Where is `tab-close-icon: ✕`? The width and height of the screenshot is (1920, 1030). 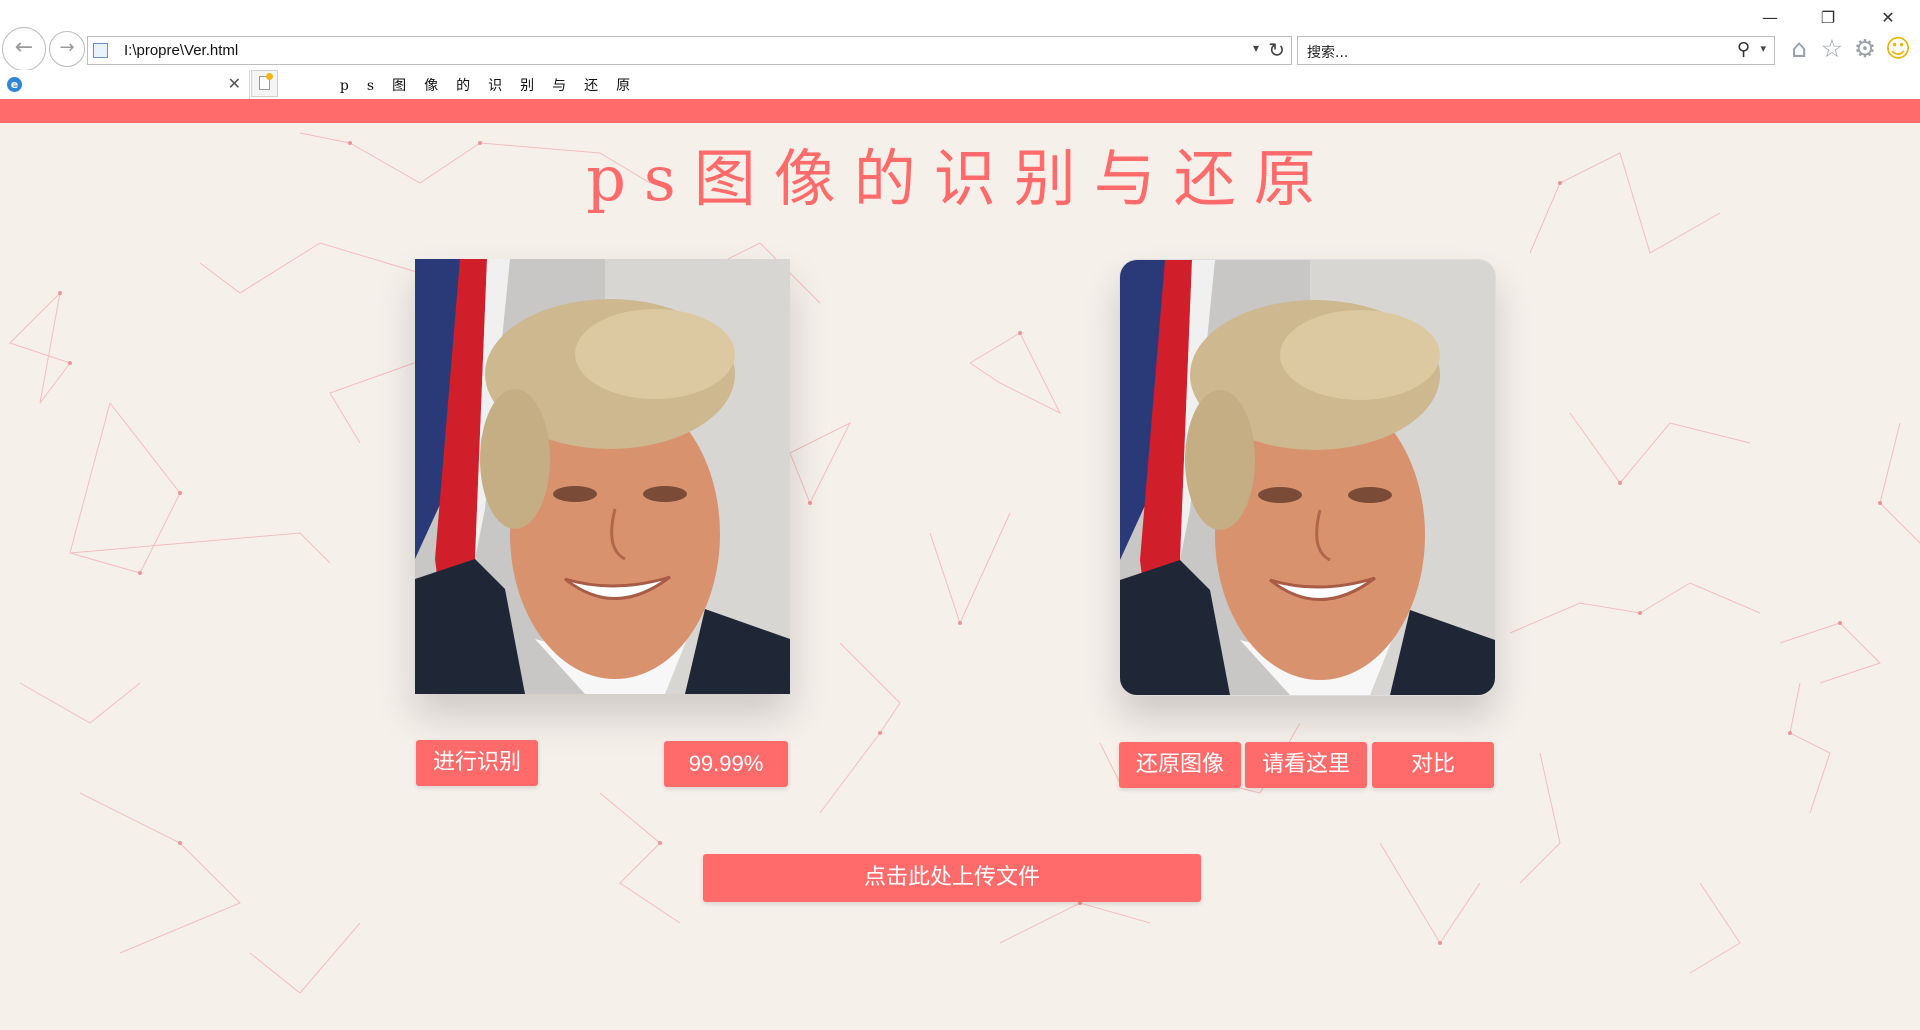
tab-close-icon: ✕ is located at coordinates (234, 83).